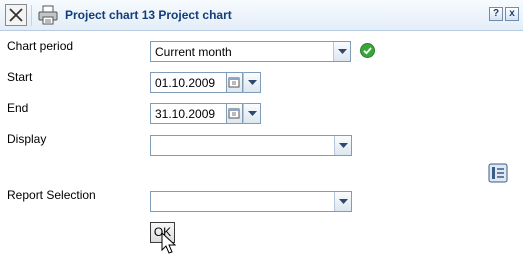 Image resolution: width=523 pixels, height=259 pixels. Describe the element at coordinates (496, 14) in the screenshot. I see `help-button: ?` at that location.